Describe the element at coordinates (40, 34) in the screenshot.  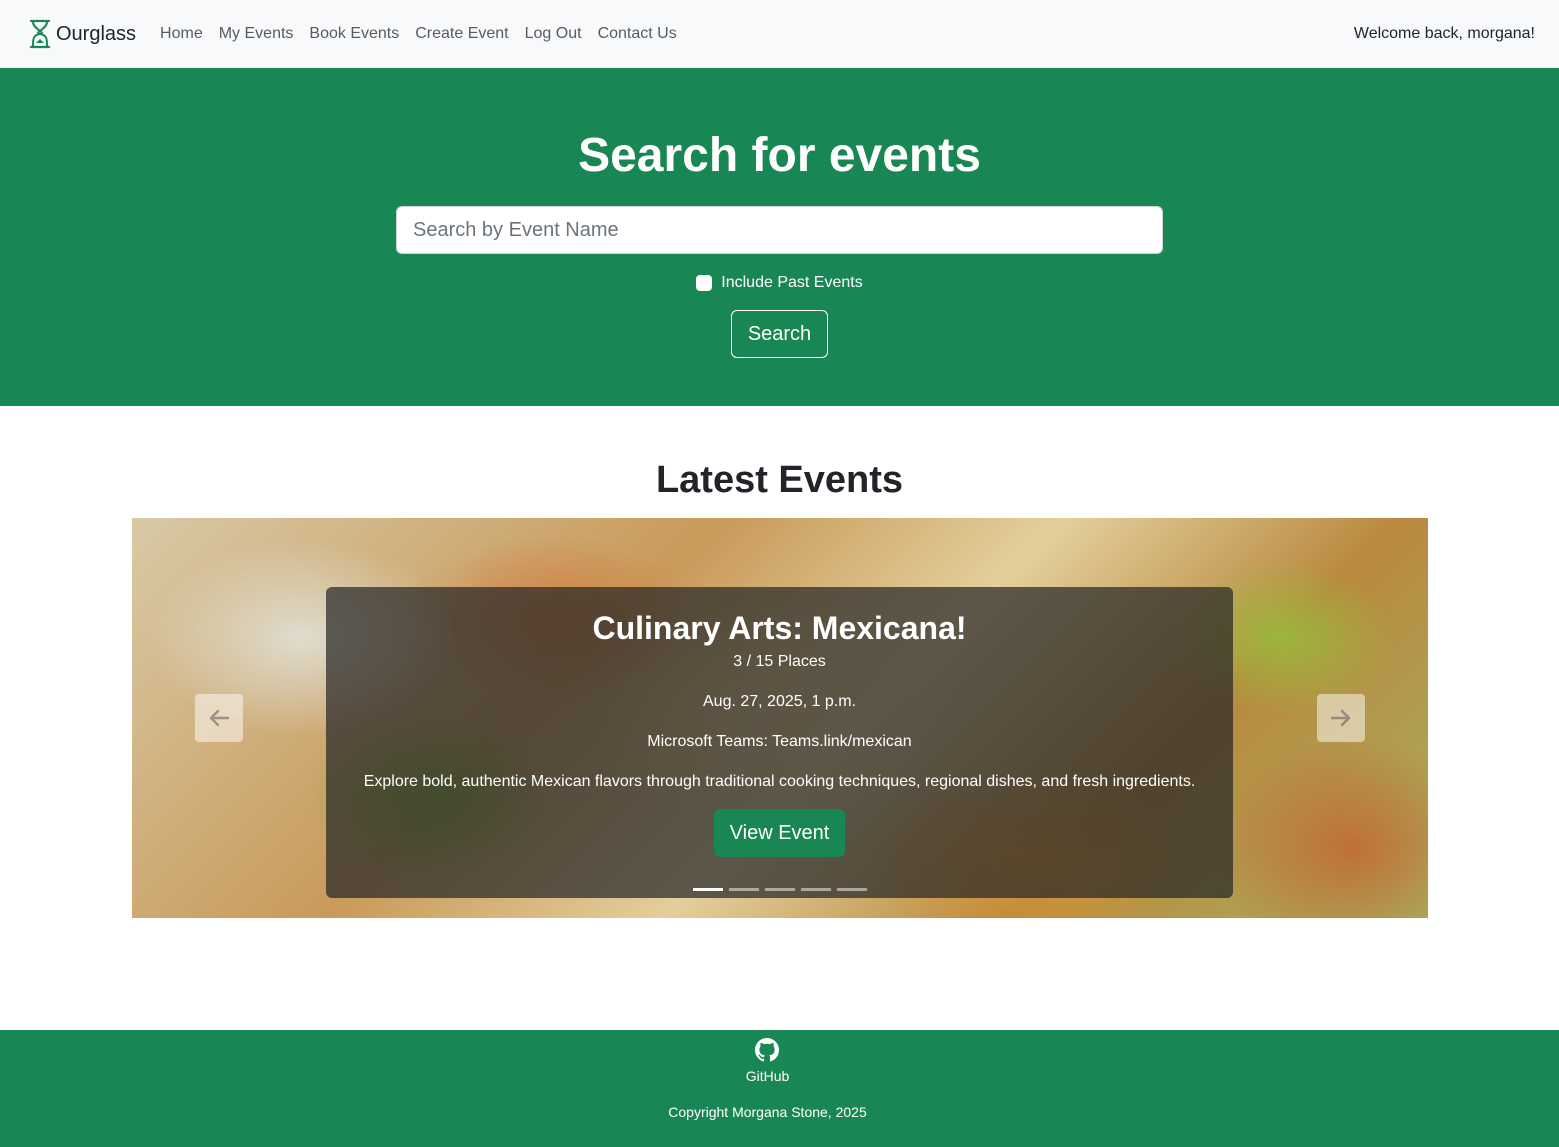
I see `hourglass-logo-icon` at that location.